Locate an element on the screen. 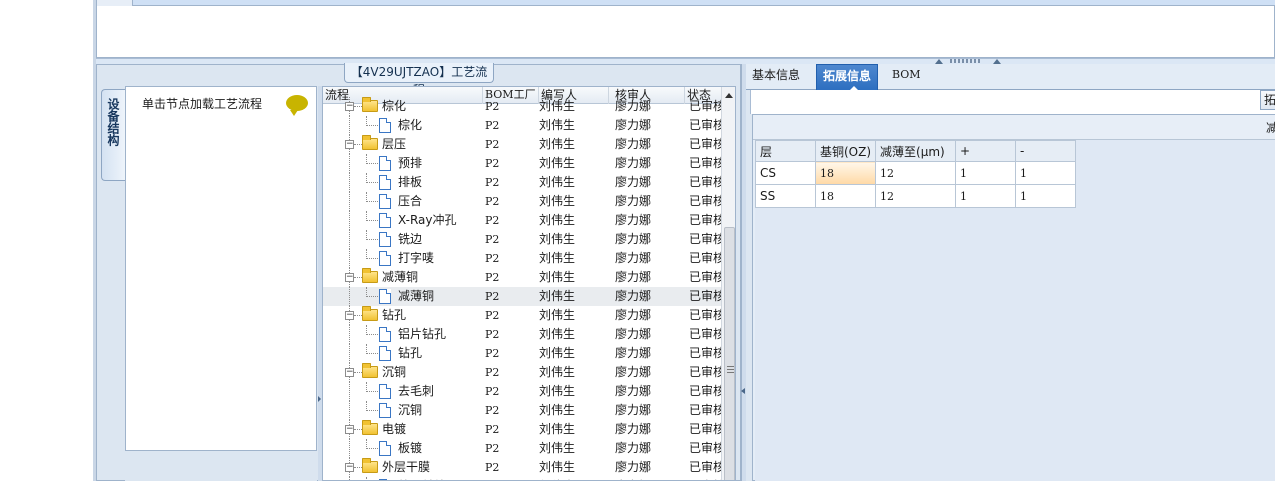  process-name: 压合 is located at coordinates (410, 201).